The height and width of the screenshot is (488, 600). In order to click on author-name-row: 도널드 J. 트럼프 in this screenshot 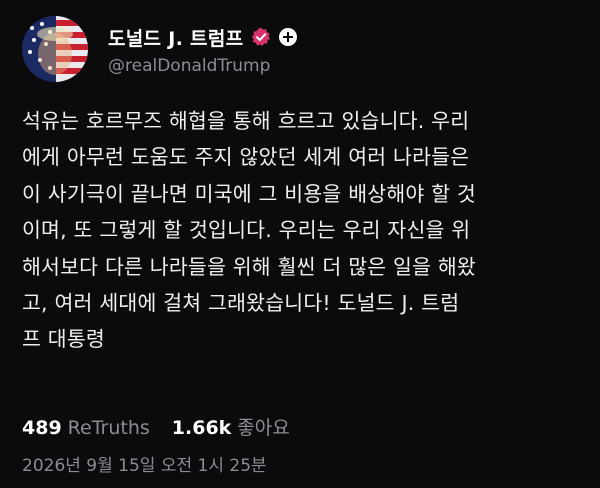, I will do `click(203, 37)`.